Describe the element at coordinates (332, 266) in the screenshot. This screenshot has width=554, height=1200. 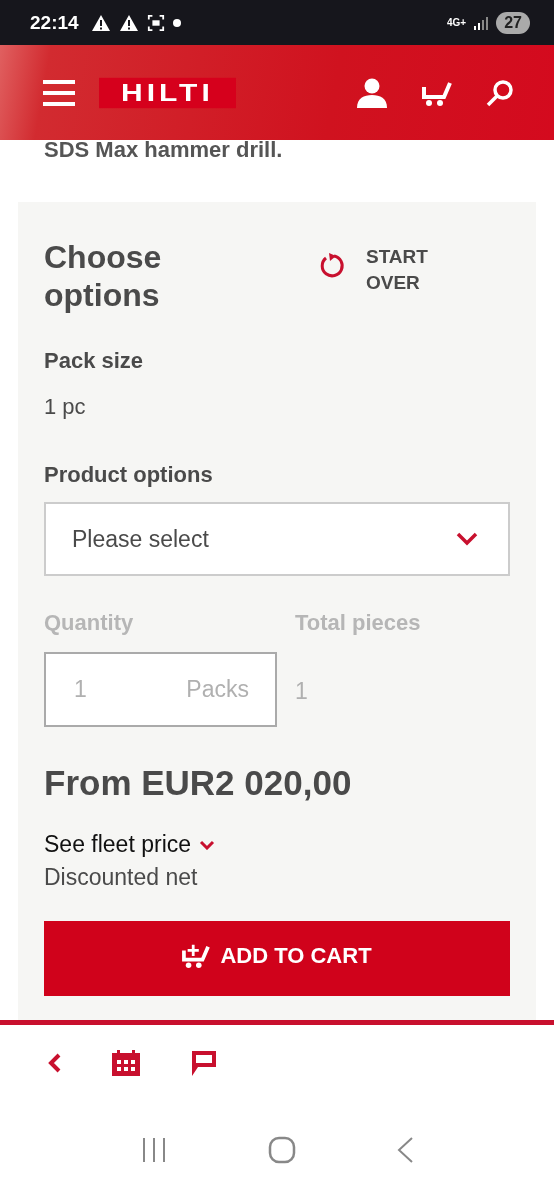
I see `reset-icon` at that location.